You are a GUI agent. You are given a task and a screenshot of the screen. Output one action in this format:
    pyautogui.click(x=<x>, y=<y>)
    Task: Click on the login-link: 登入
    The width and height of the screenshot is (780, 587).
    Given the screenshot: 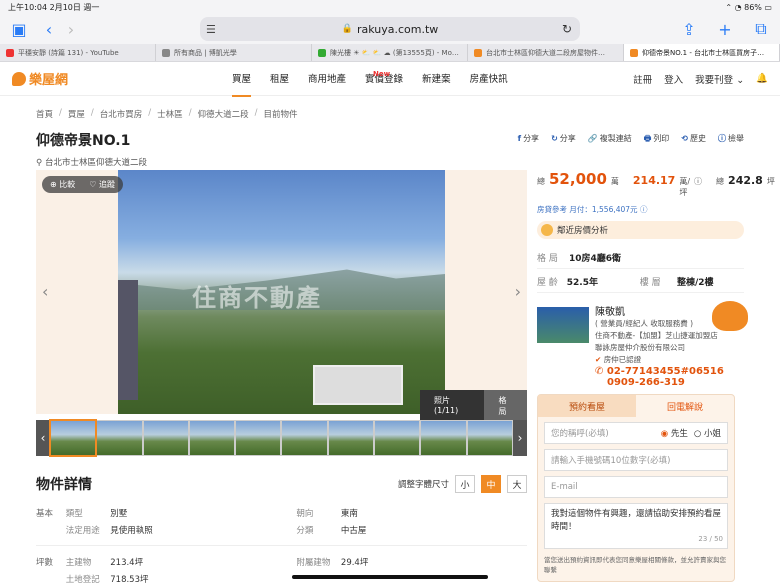 What is the action you would take?
    pyautogui.click(x=673, y=79)
    